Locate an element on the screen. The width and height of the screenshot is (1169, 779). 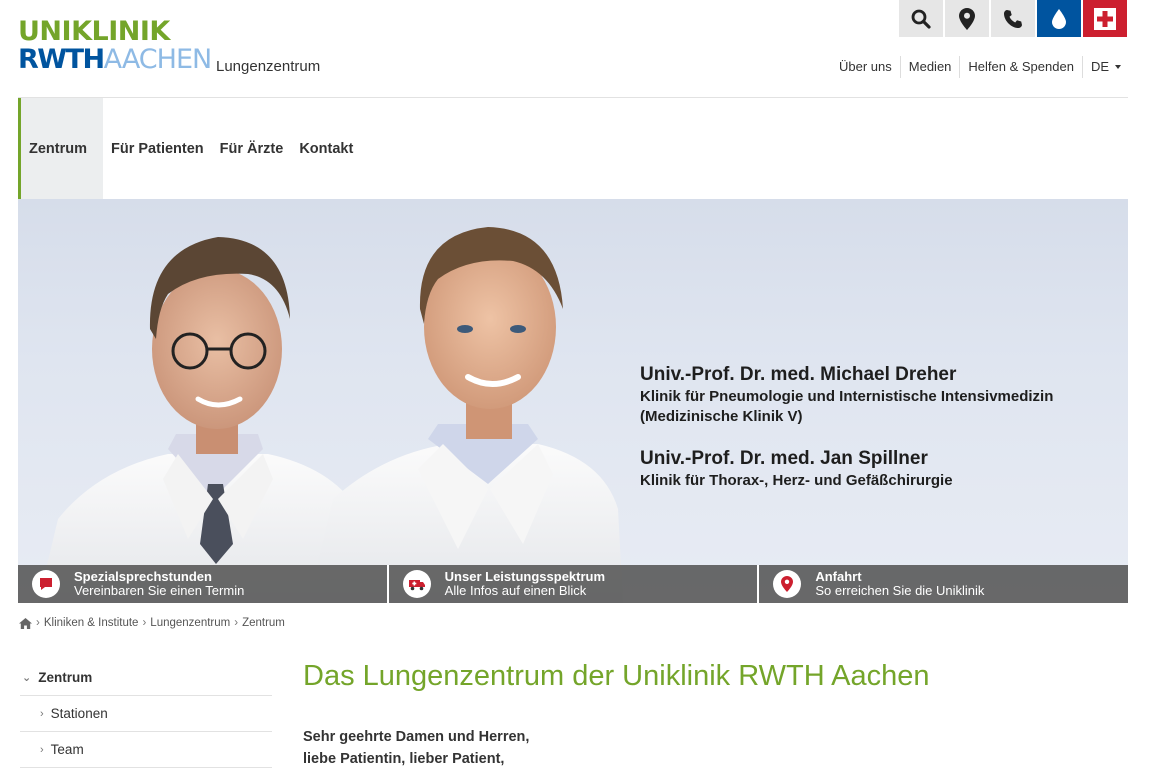
map-pin-icon is located at coordinates (787, 584).